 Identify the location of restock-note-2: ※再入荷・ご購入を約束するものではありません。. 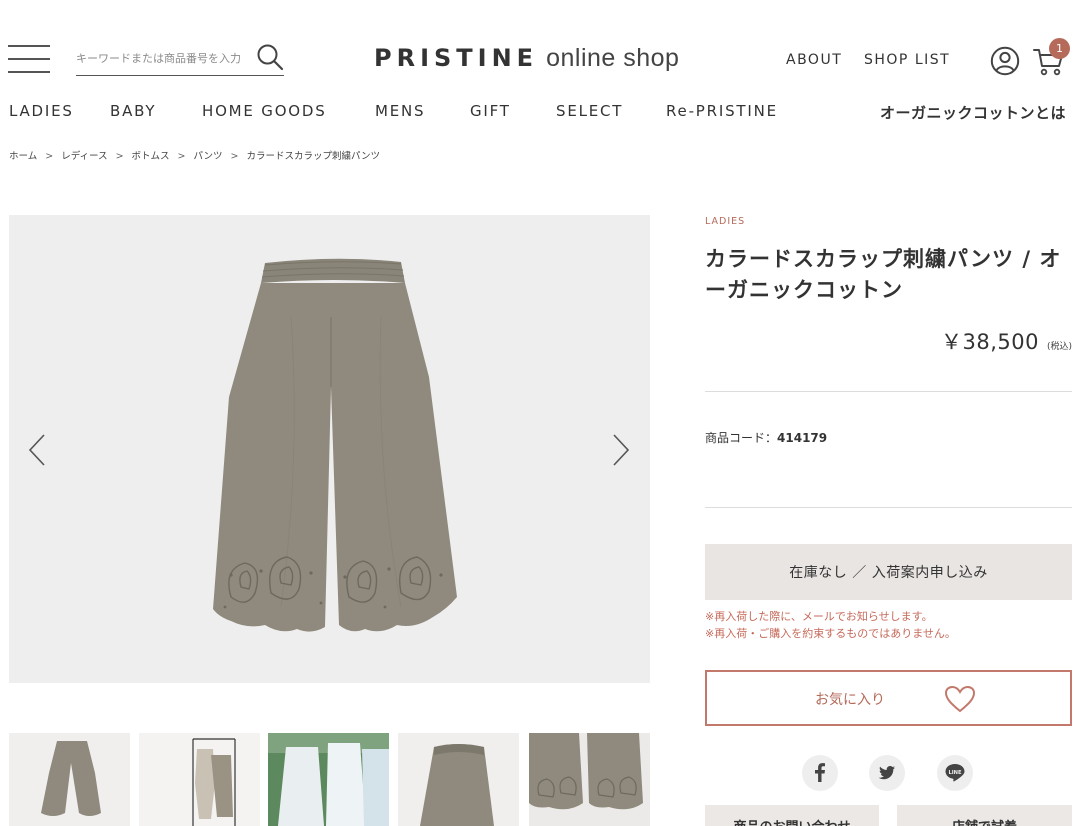
(830, 633).